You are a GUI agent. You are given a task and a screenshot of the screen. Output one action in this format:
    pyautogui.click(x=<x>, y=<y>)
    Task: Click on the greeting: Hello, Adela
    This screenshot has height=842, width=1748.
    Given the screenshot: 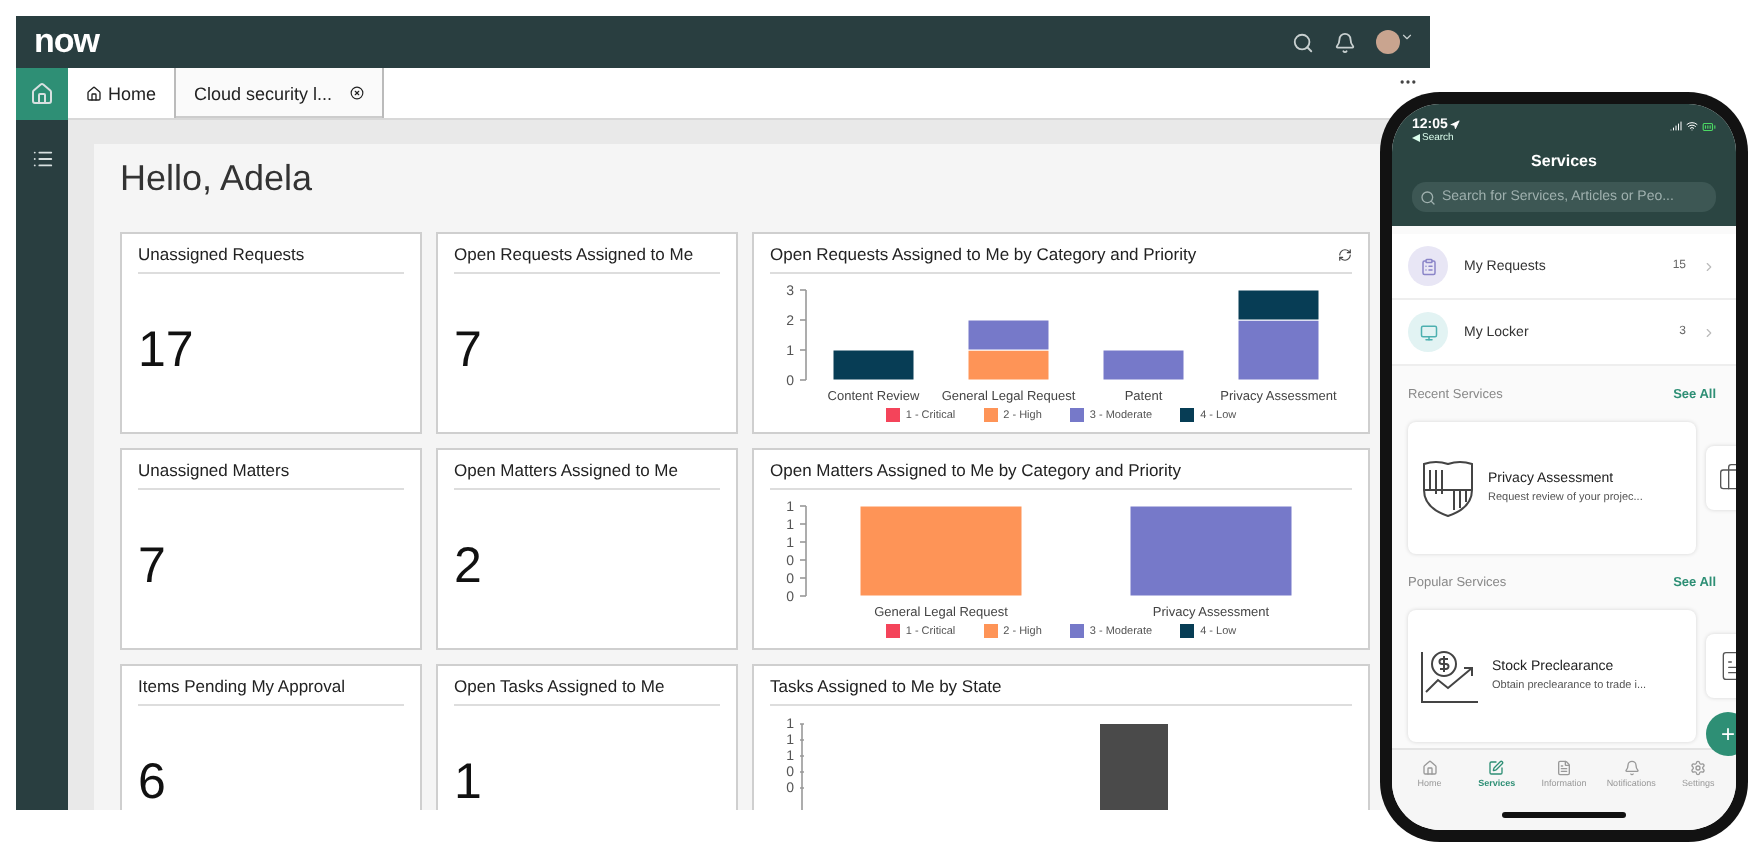 What is the action you would take?
    pyautogui.click(x=217, y=179)
    